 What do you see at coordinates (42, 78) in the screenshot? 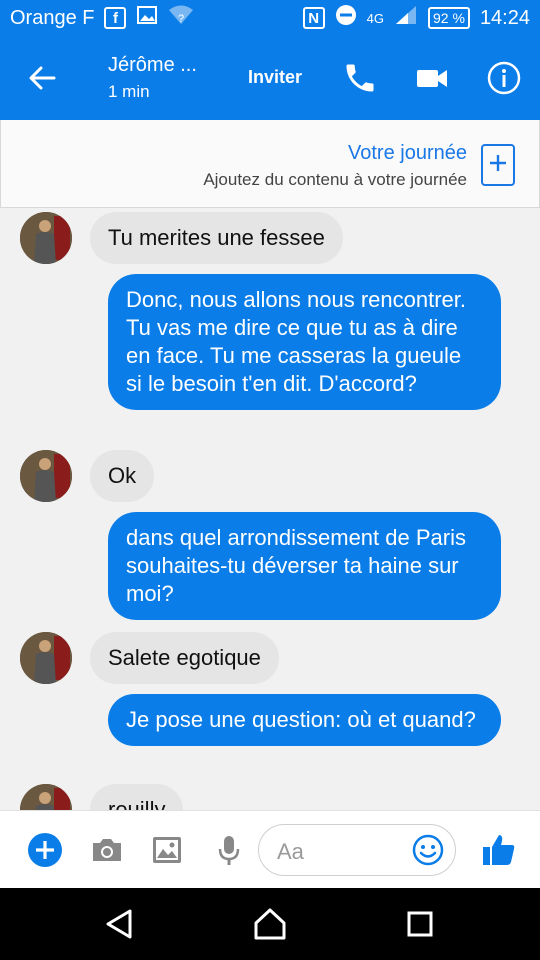
I see `back-arrow-icon` at bounding box center [42, 78].